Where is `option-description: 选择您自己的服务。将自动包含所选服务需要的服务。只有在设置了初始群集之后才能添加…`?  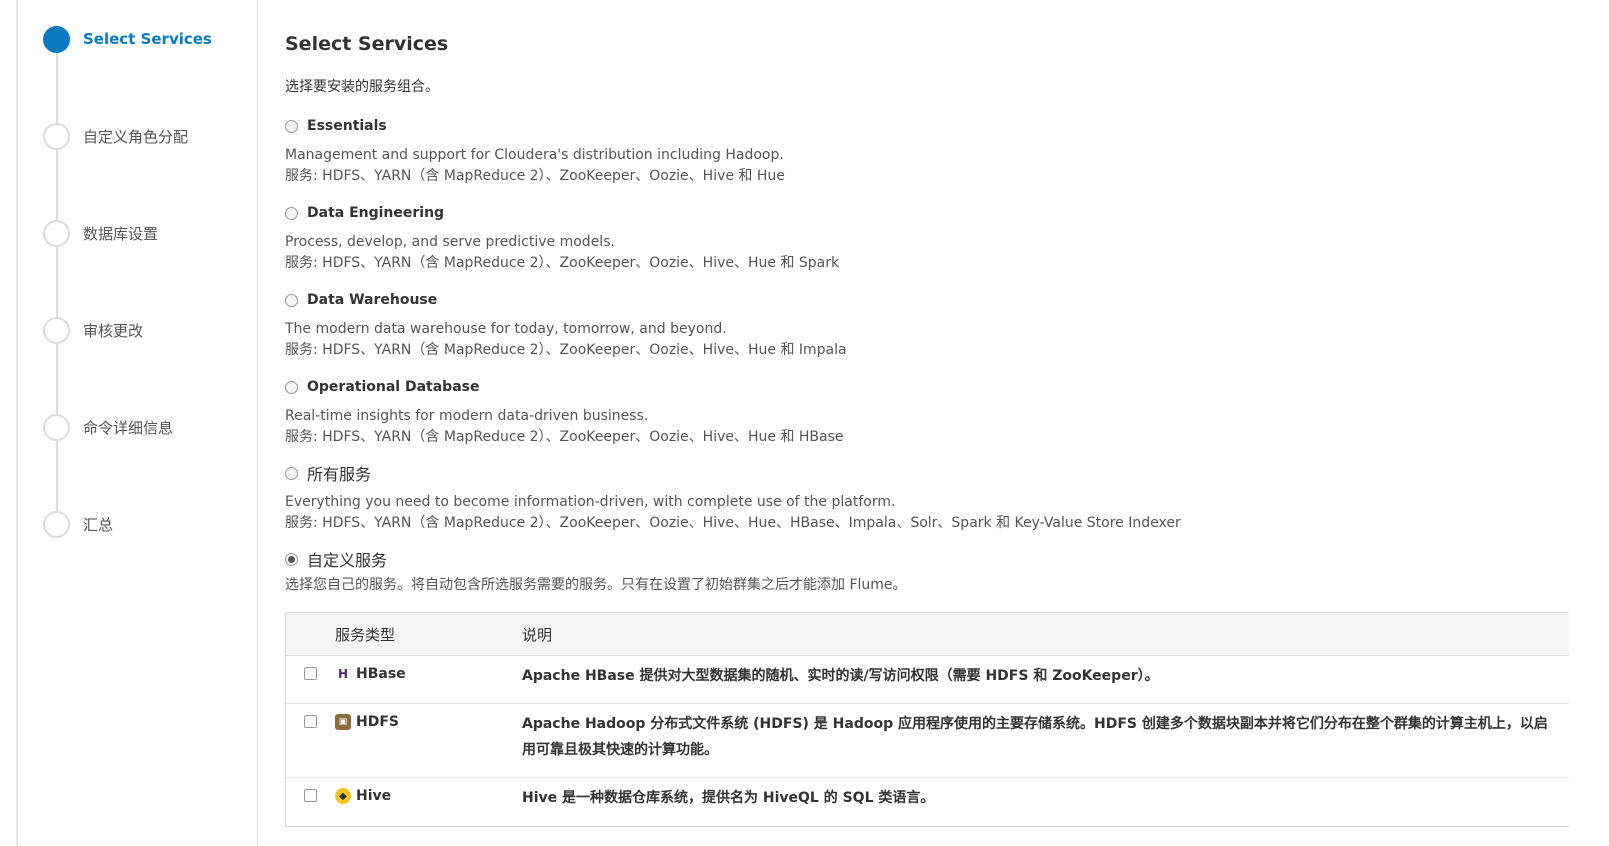 option-description: 选择您自己的服务。将自动包含所选服务需要的服务。只有在设置了初始群集之后才能添加… is located at coordinates (596, 585).